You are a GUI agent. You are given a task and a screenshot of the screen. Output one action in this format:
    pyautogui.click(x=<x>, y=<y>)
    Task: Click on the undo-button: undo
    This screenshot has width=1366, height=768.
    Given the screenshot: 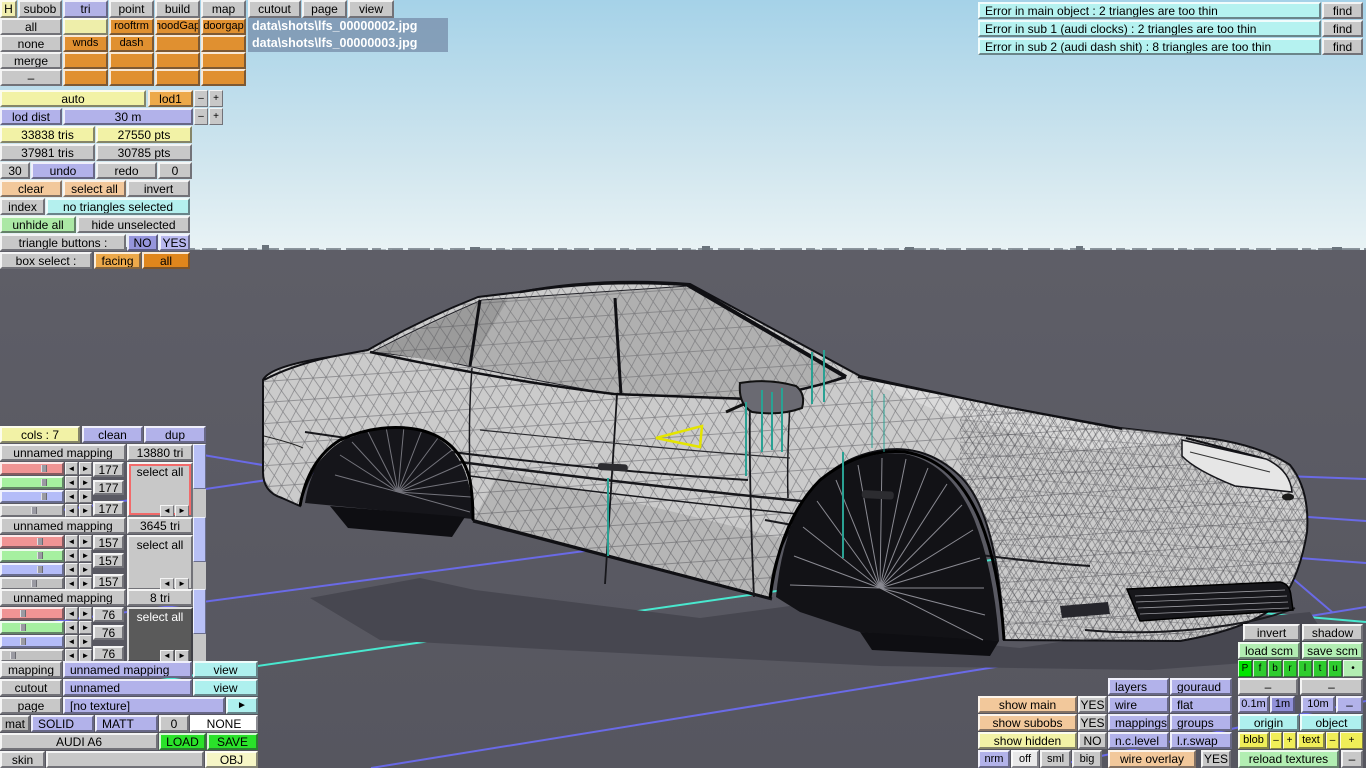 What is the action you would take?
    pyautogui.click(x=63, y=170)
    